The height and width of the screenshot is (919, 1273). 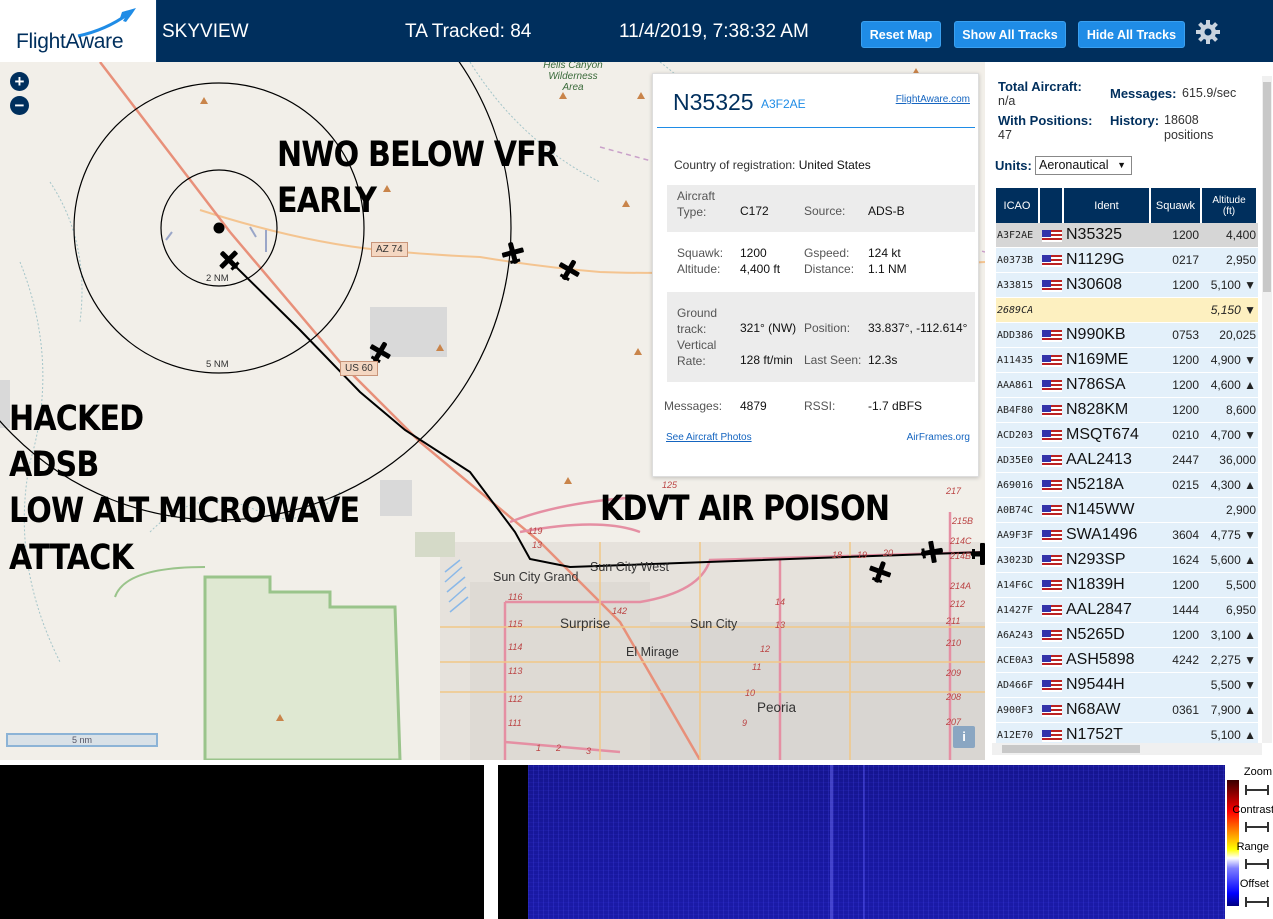 I want to click on sun-city-west-label: Sun City West, so click(x=629, y=567).